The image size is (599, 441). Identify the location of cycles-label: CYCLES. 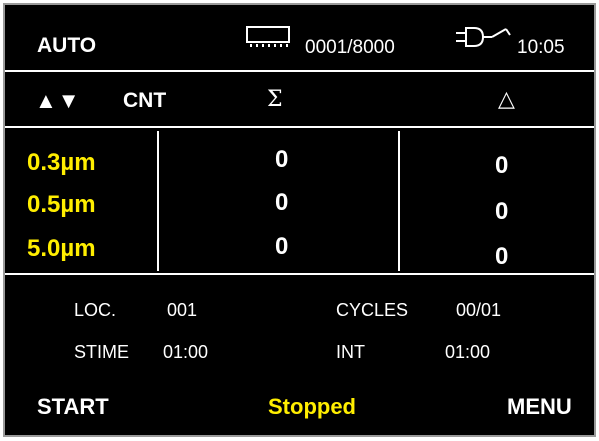
(372, 310).